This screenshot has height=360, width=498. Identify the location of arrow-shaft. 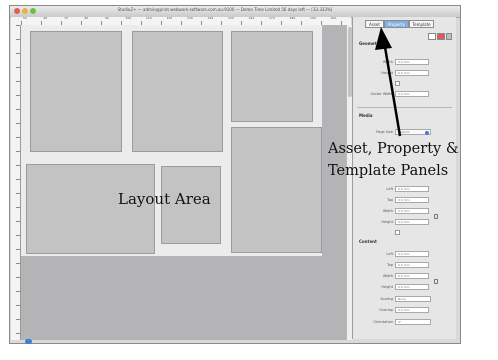
(392, 91).